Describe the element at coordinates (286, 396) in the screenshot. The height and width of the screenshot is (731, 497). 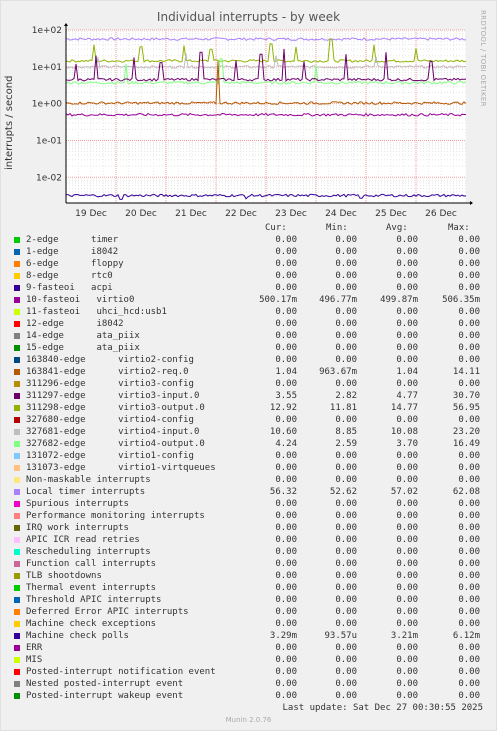
I see `legend-cur-value: 3.55` at that location.